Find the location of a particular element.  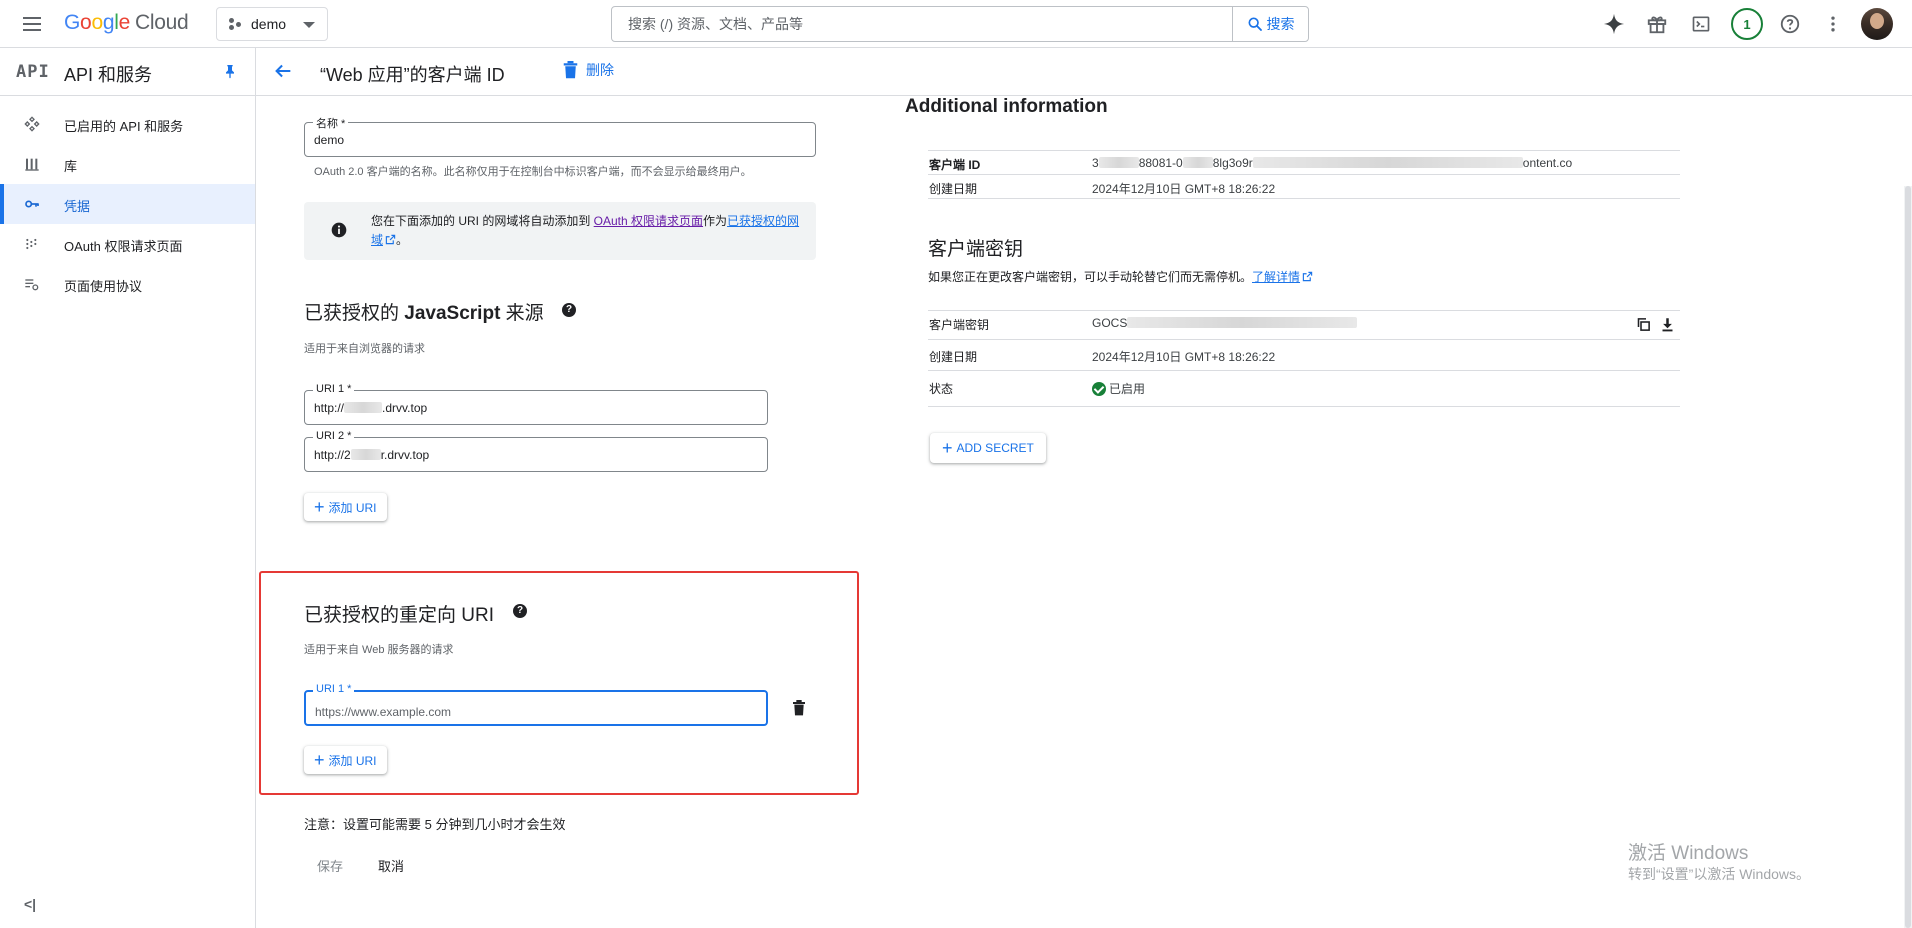

add-redirect-uri-label: 添加 URI is located at coordinates (352, 760).